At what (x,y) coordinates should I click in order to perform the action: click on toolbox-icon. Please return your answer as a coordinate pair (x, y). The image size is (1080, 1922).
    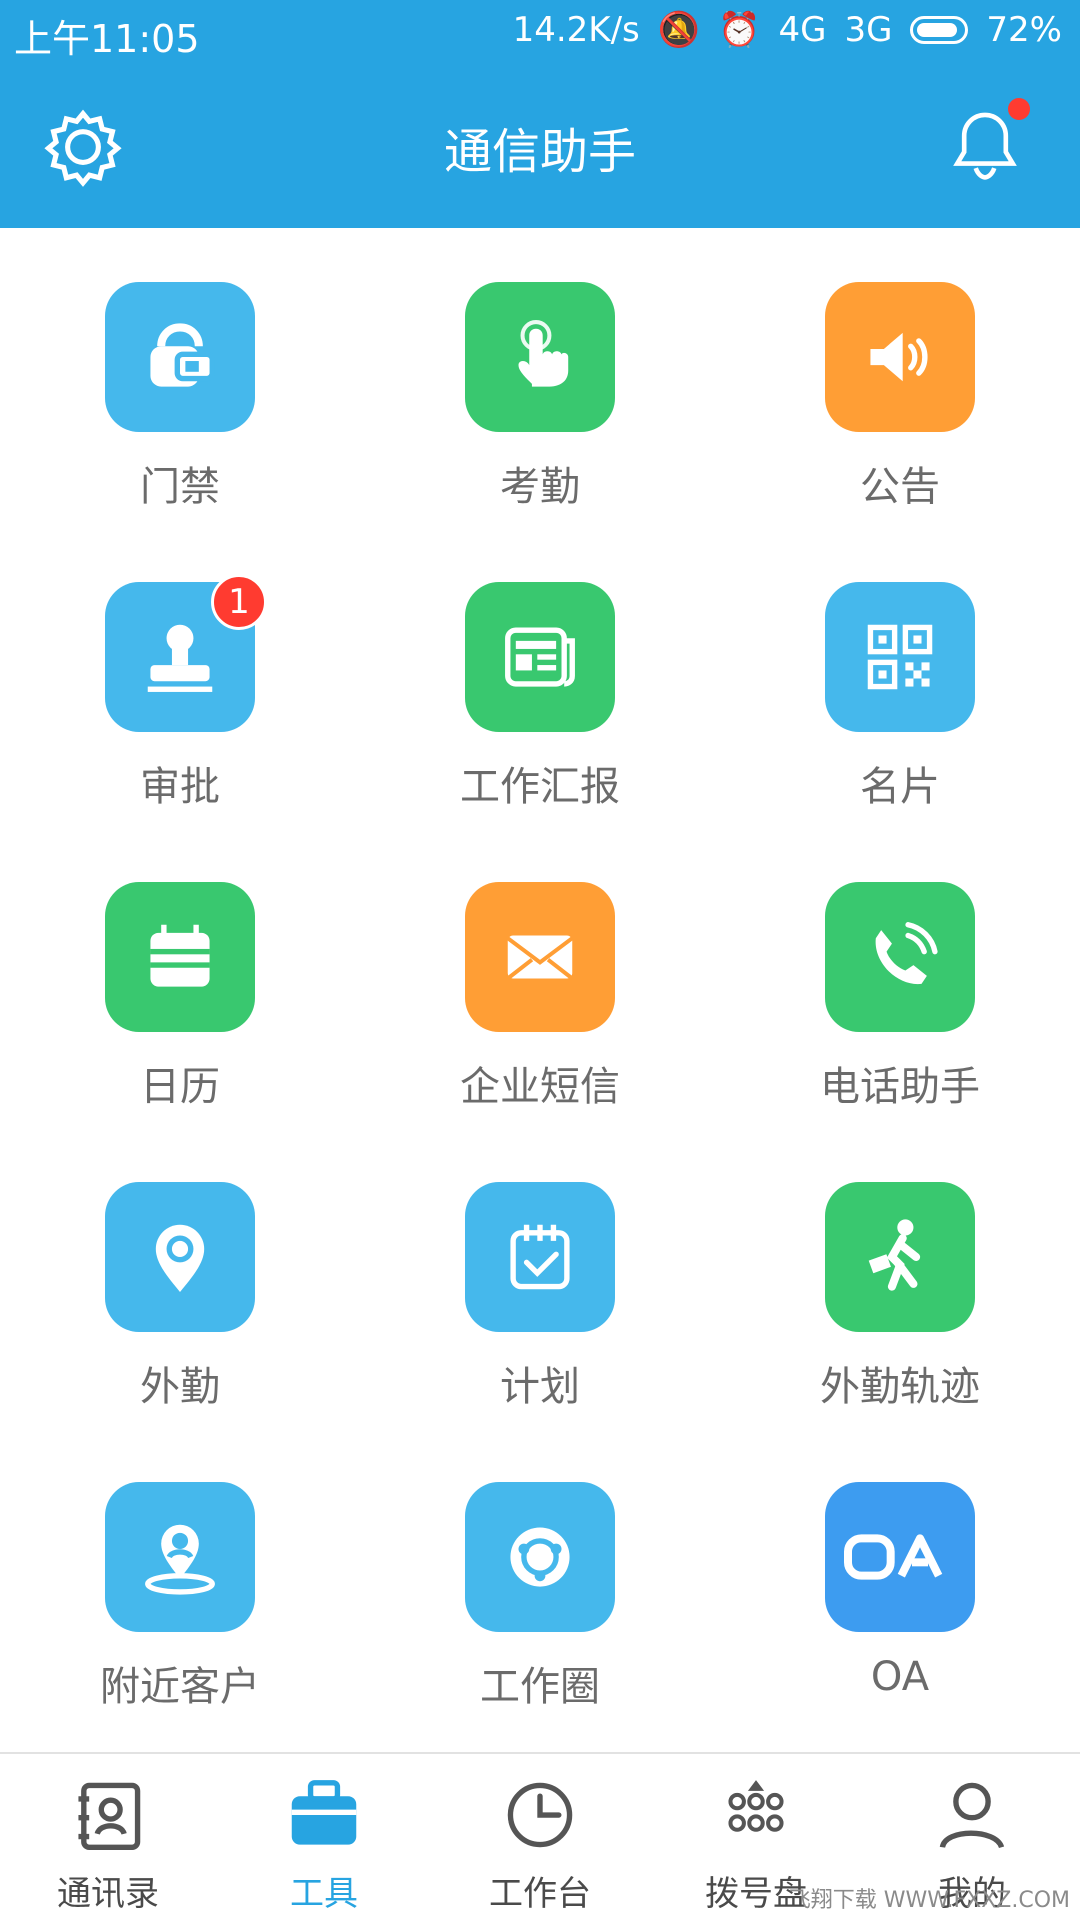
    Looking at the image, I should click on (324, 1812).